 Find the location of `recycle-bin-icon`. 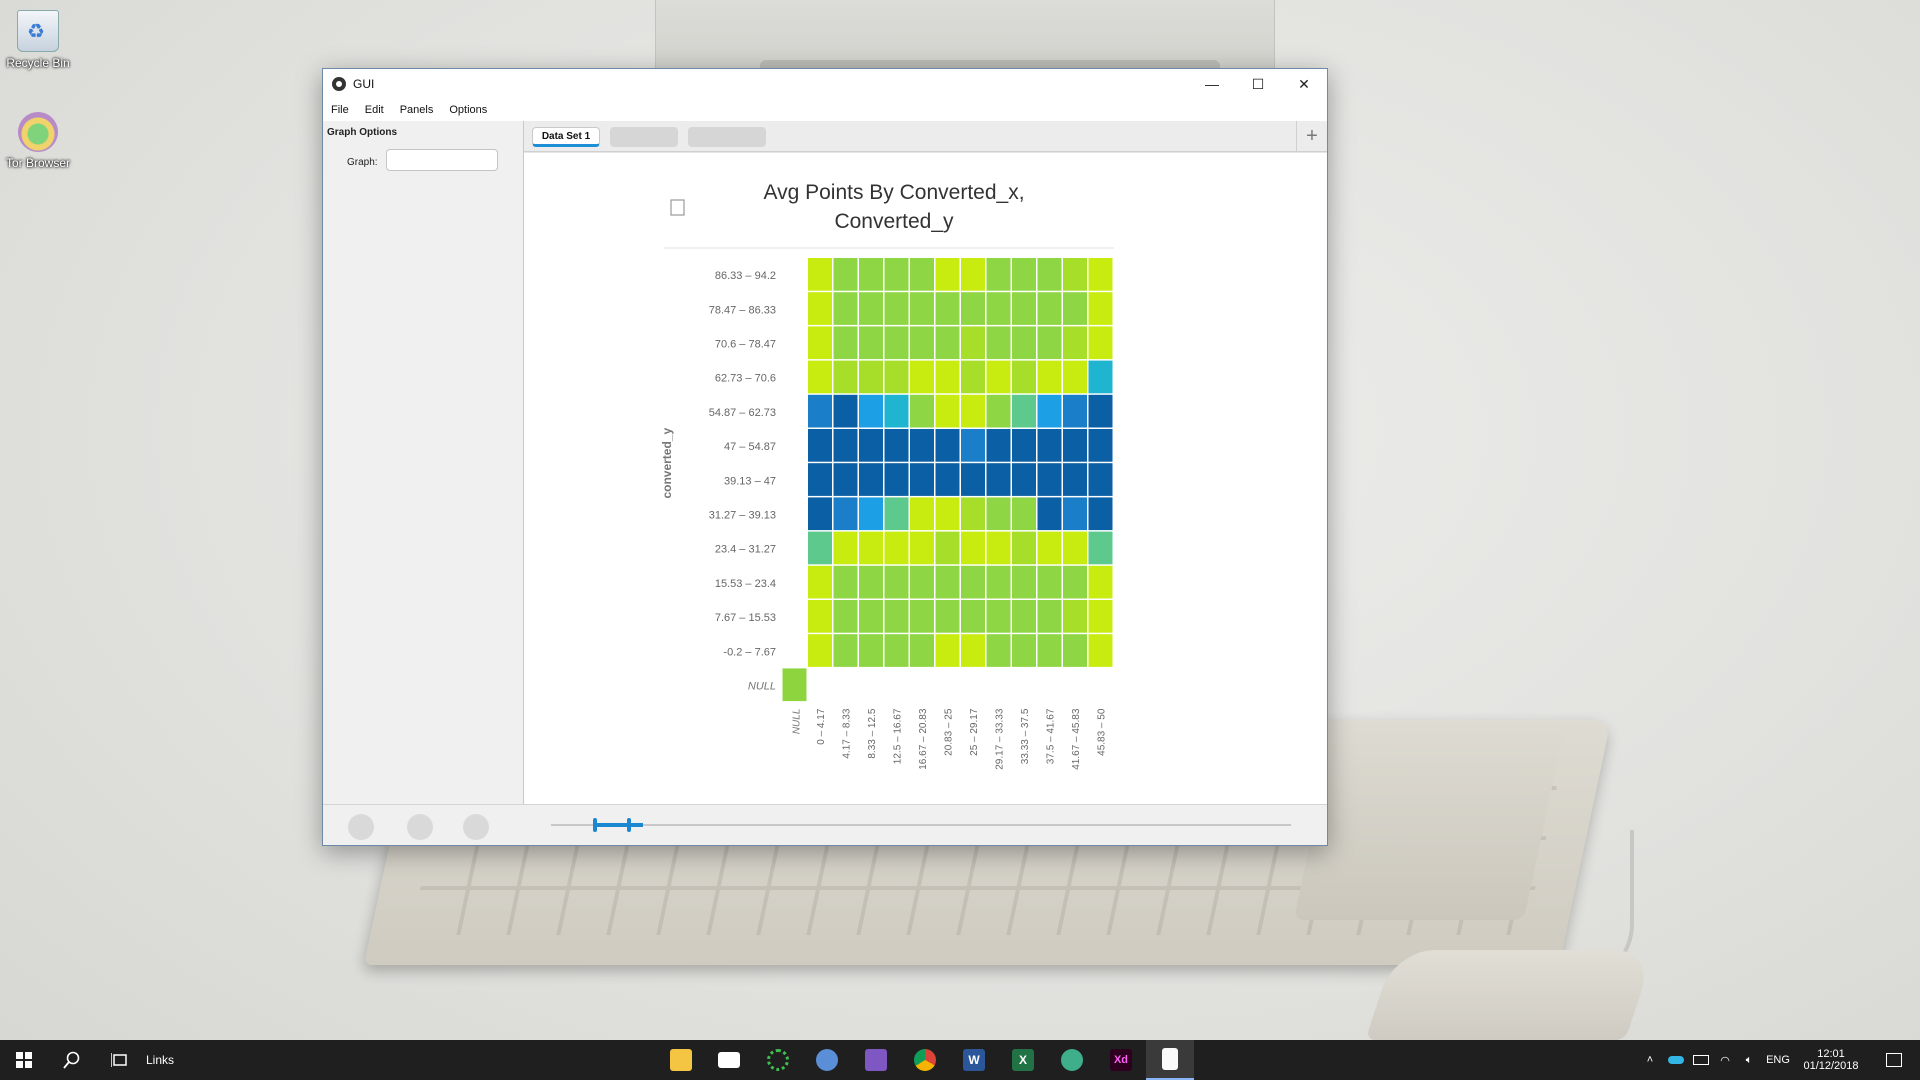

recycle-bin-icon is located at coordinates (38, 31).